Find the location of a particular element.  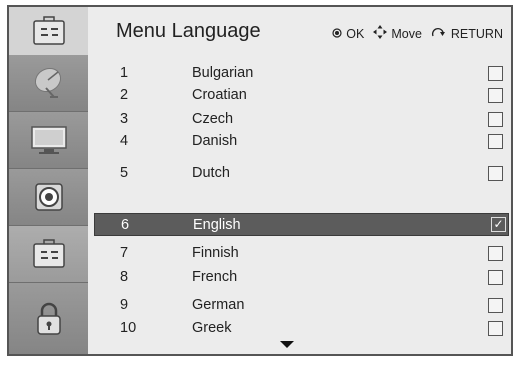

row-number: 8 is located at coordinates (124, 277).